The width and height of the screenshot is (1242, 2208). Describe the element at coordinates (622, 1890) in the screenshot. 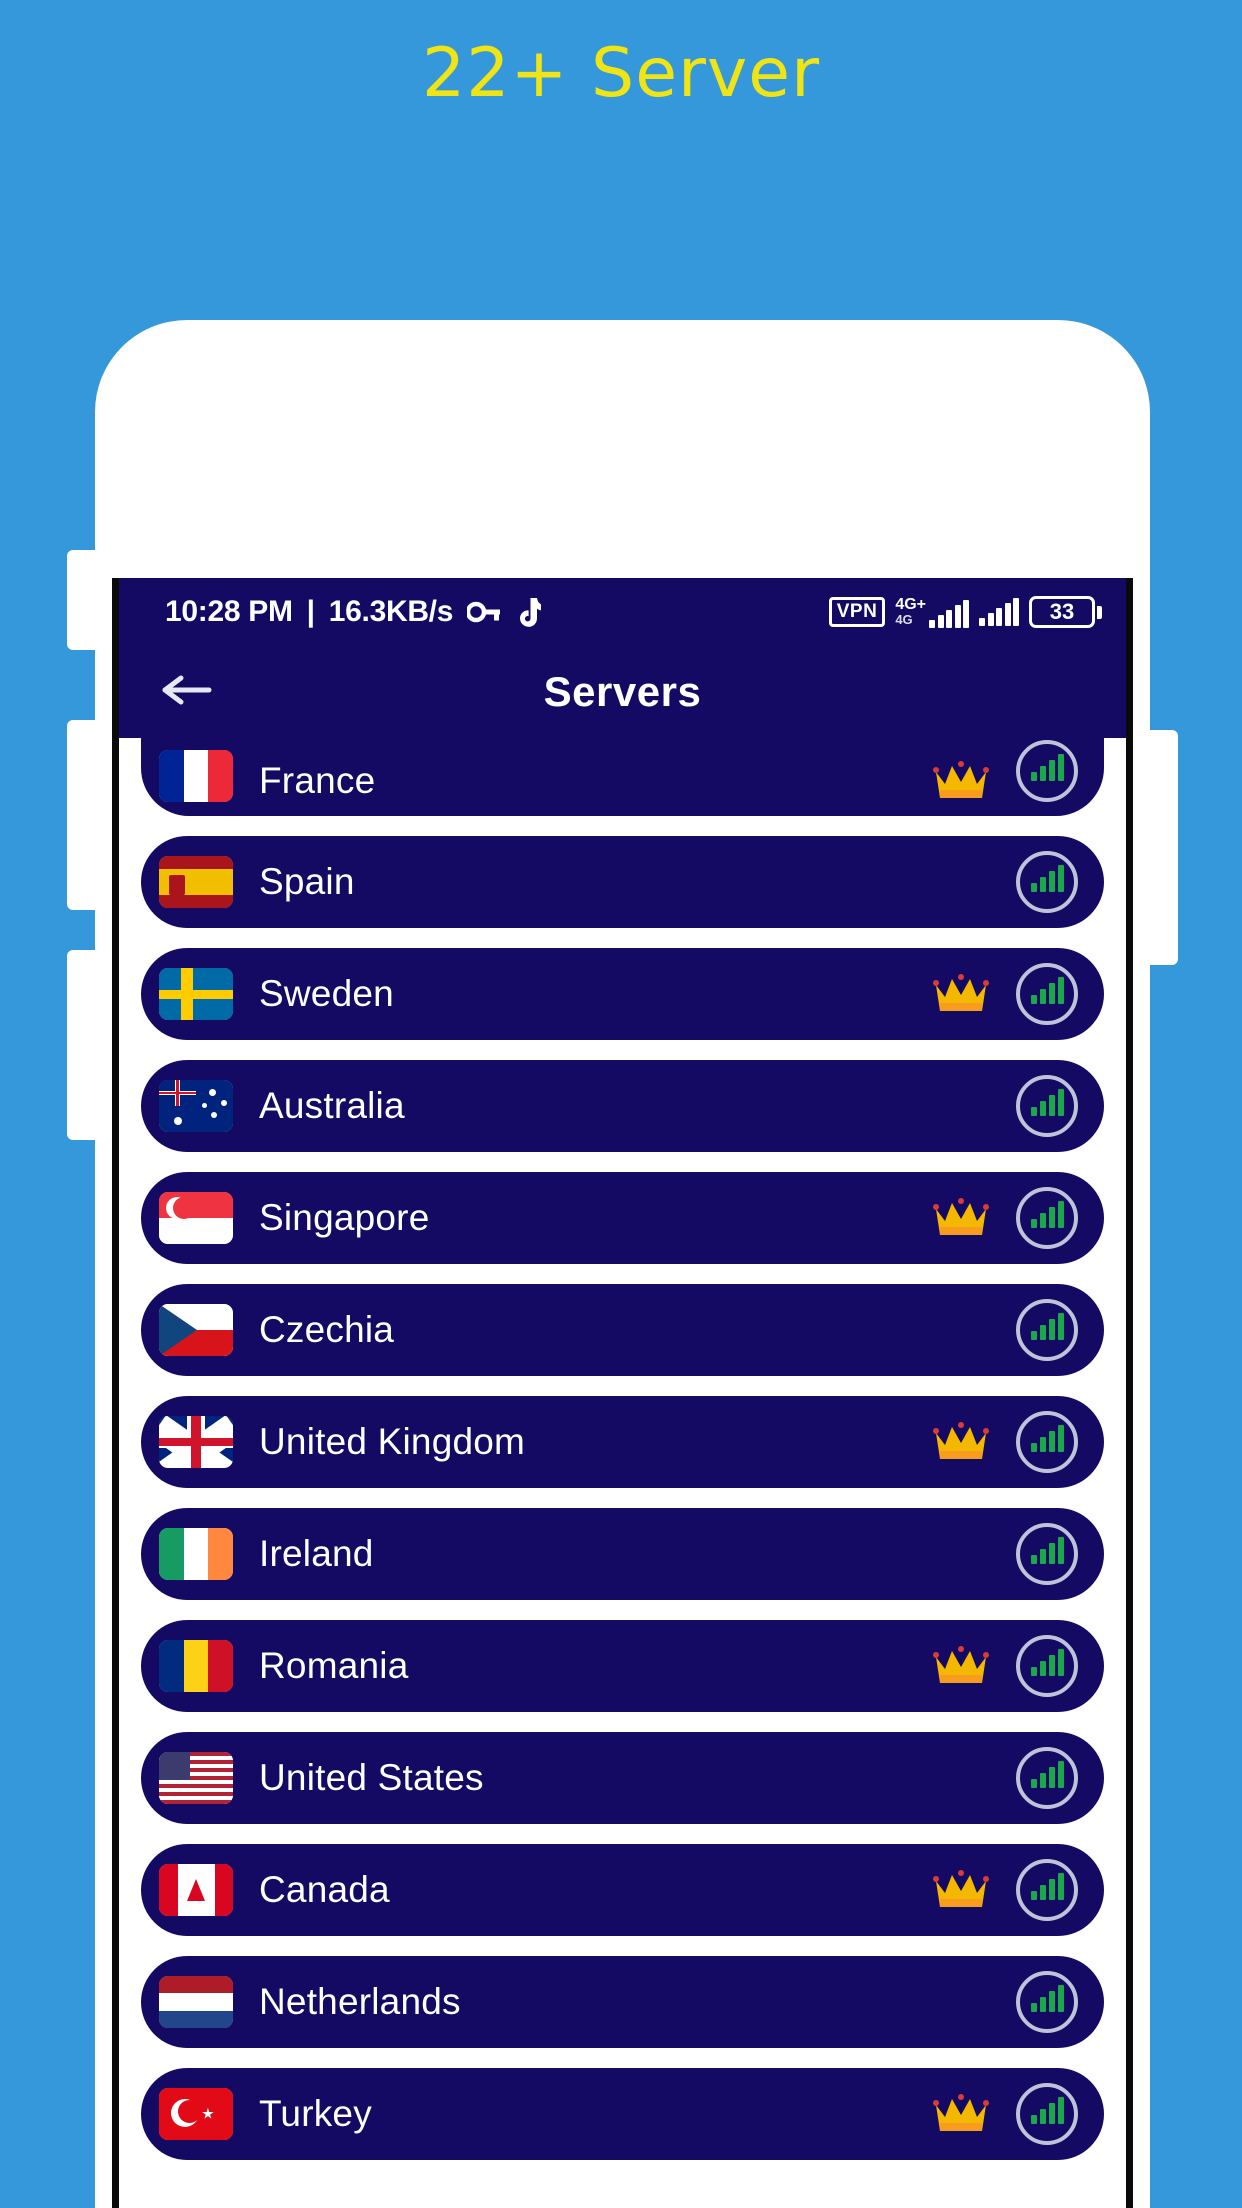

I see `server-row: Canada` at that location.